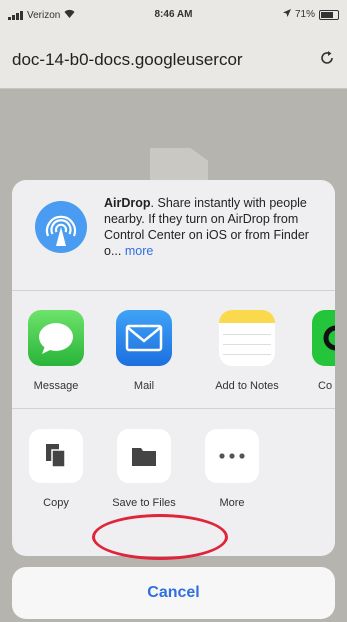 The image size is (347, 622). Describe the element at coordinates (144, 503) in the screenshot. I see `action-label: Save to Files` at that location.